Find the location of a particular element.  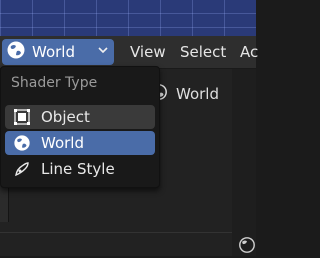

menu-item-world: World is located at coordinates (80, 143).